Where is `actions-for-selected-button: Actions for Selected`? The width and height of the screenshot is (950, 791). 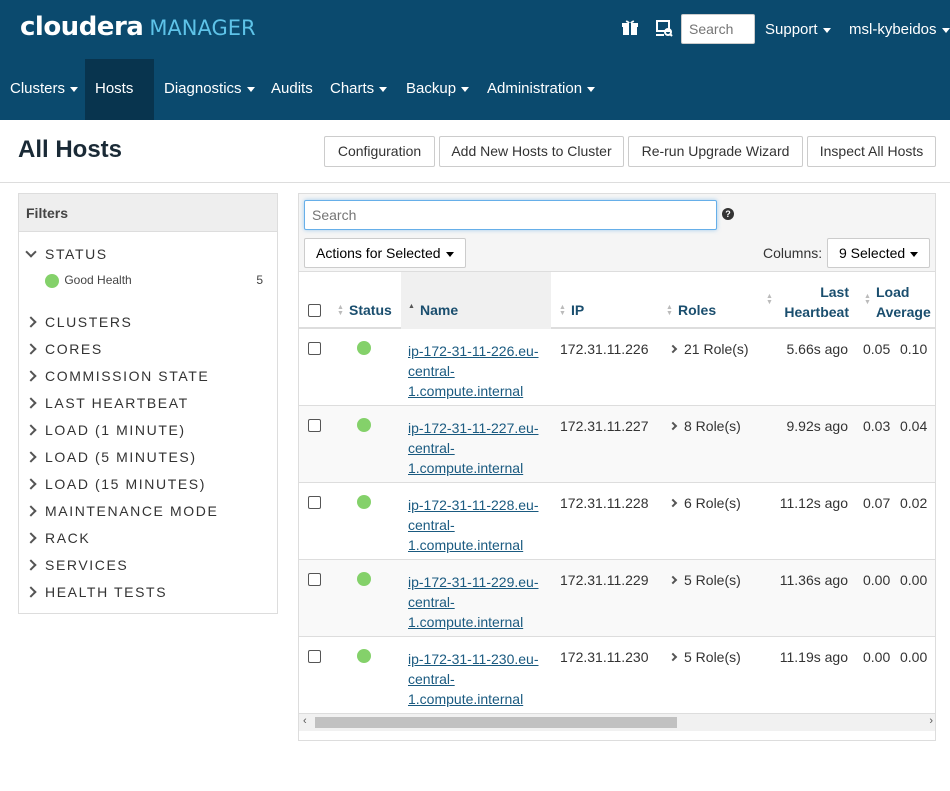 actions-for-selected-button: Actions for Selected is located at coordinates (385, 253).